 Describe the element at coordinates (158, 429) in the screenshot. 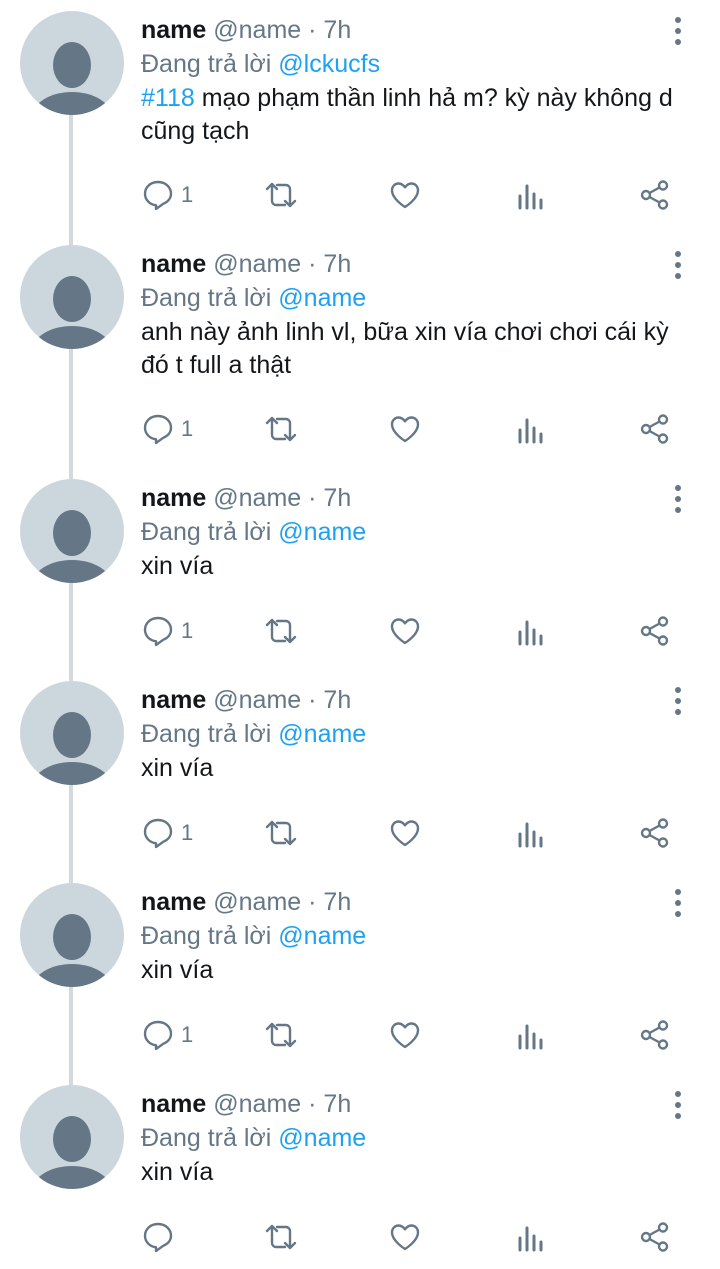

I see `reply-icon` at that location.